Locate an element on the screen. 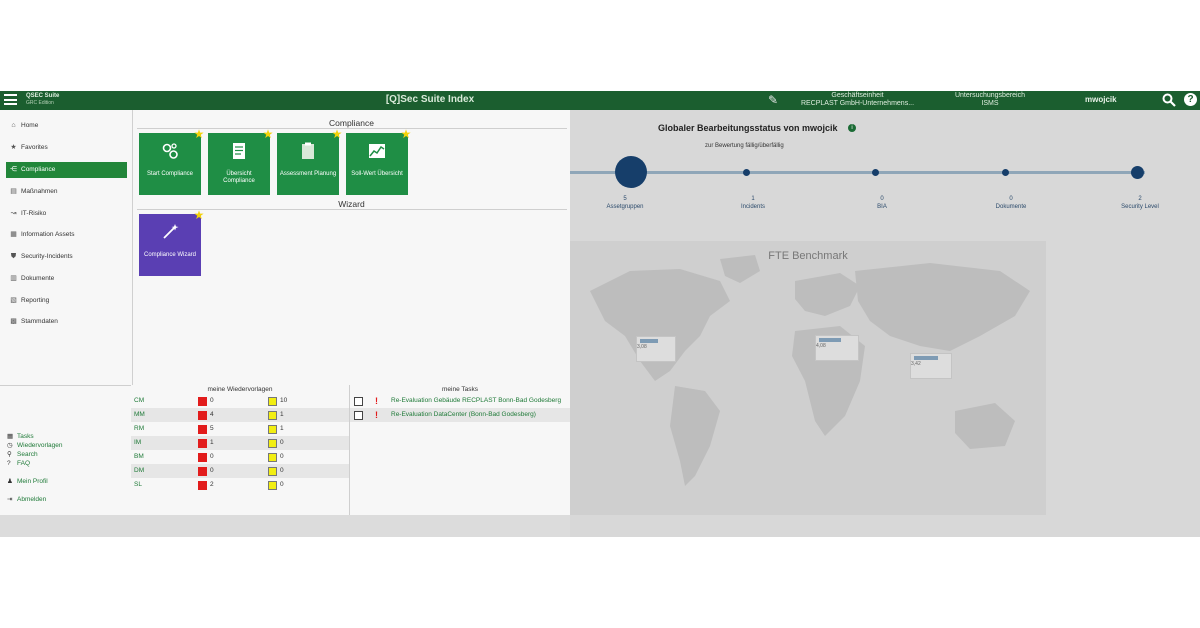 The image size is (1200, 628). tile-assessment-planung: Assessment Planung ★ is located at coordinates (309, 161).